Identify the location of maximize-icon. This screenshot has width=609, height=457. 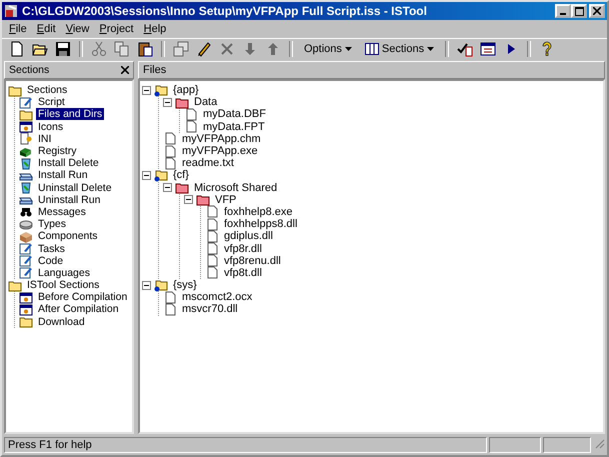
(579, 11).